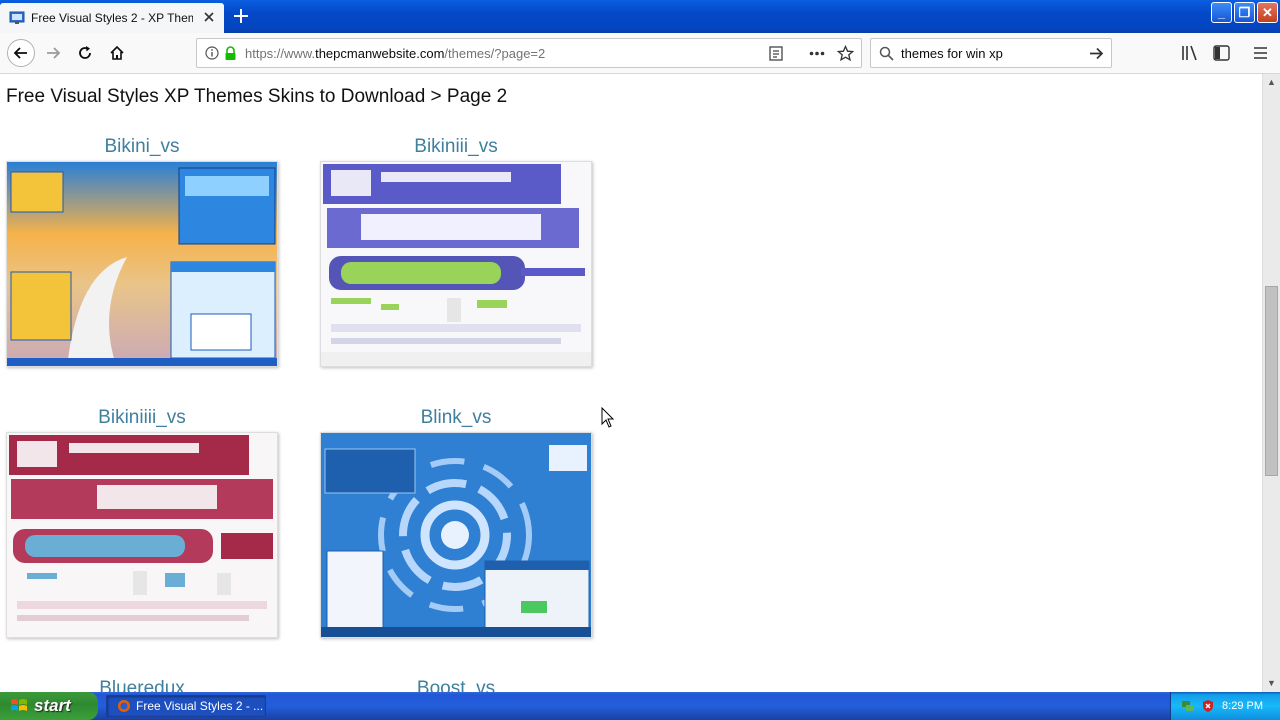  Describe the element at coordinates (1221, 53) in the screenshot. I see `sidebar-icon` at that location.